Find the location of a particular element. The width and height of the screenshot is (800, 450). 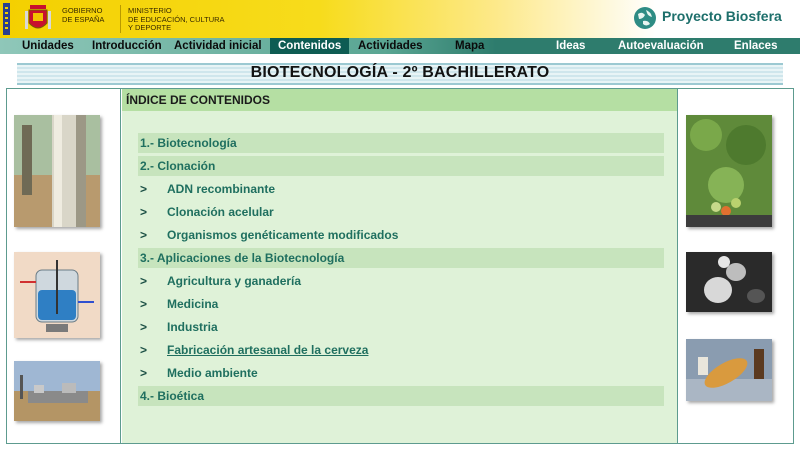

index-item-biotecnologia: 1.- Biotecnología is located at coordinates (401, 143).